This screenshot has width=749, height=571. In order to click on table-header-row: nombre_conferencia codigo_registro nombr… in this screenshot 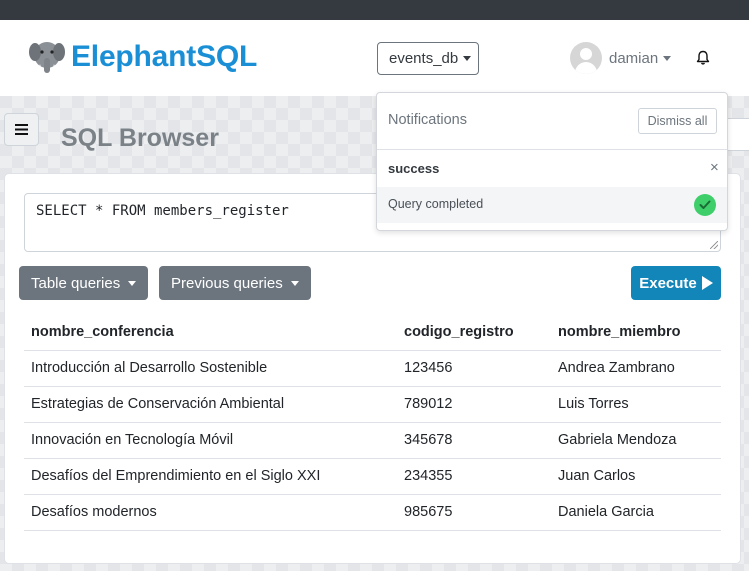, I will do `click(372, 332)`.